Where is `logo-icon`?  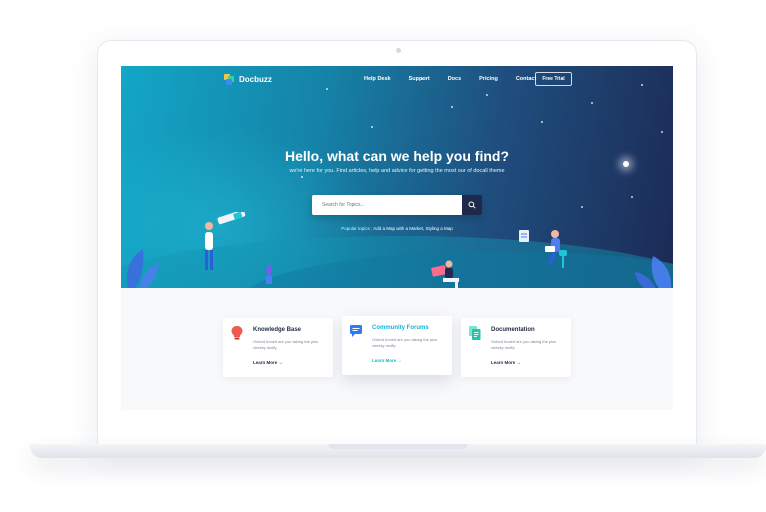
logo-icon is located at coordinates (229, 79).